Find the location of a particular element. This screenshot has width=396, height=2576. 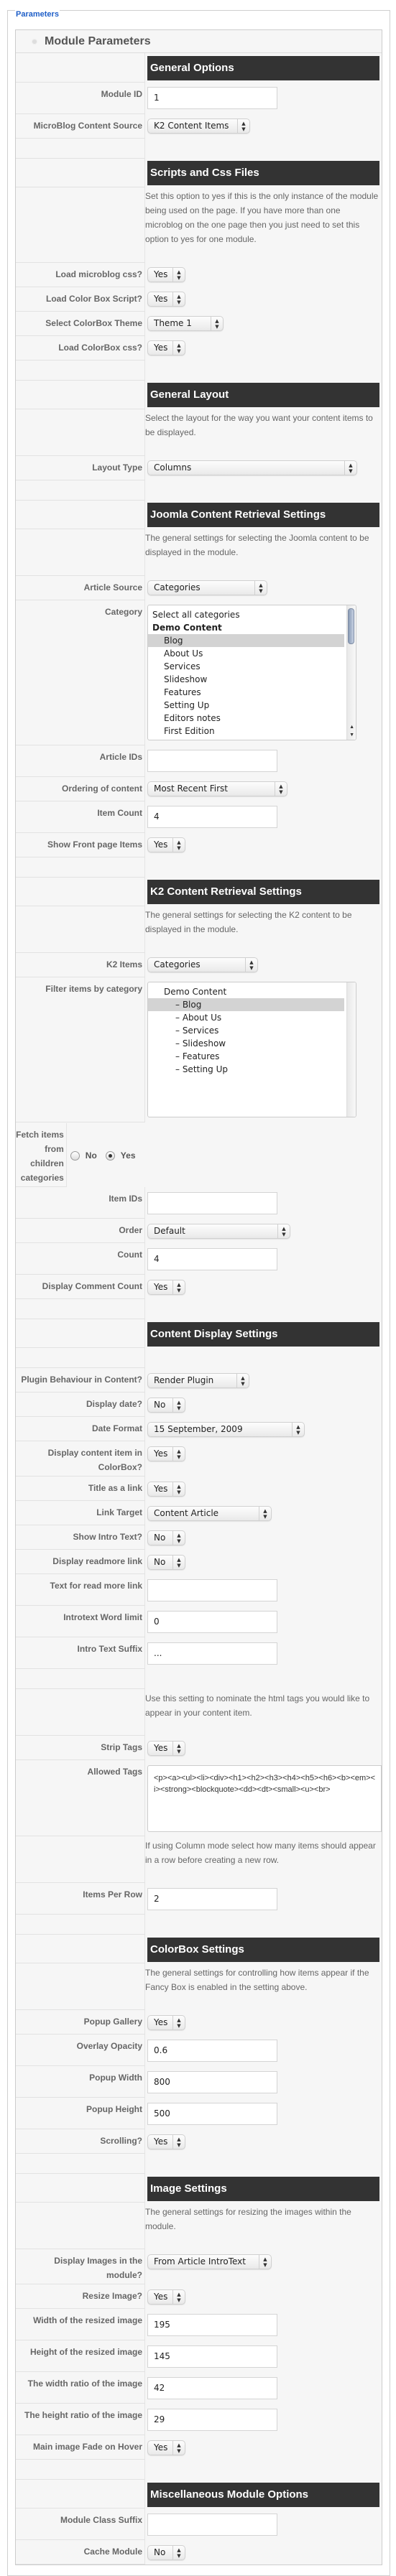

date-format-select: 15 September, 2009 ▲ ▼ is located at coordinates (226, 1429).